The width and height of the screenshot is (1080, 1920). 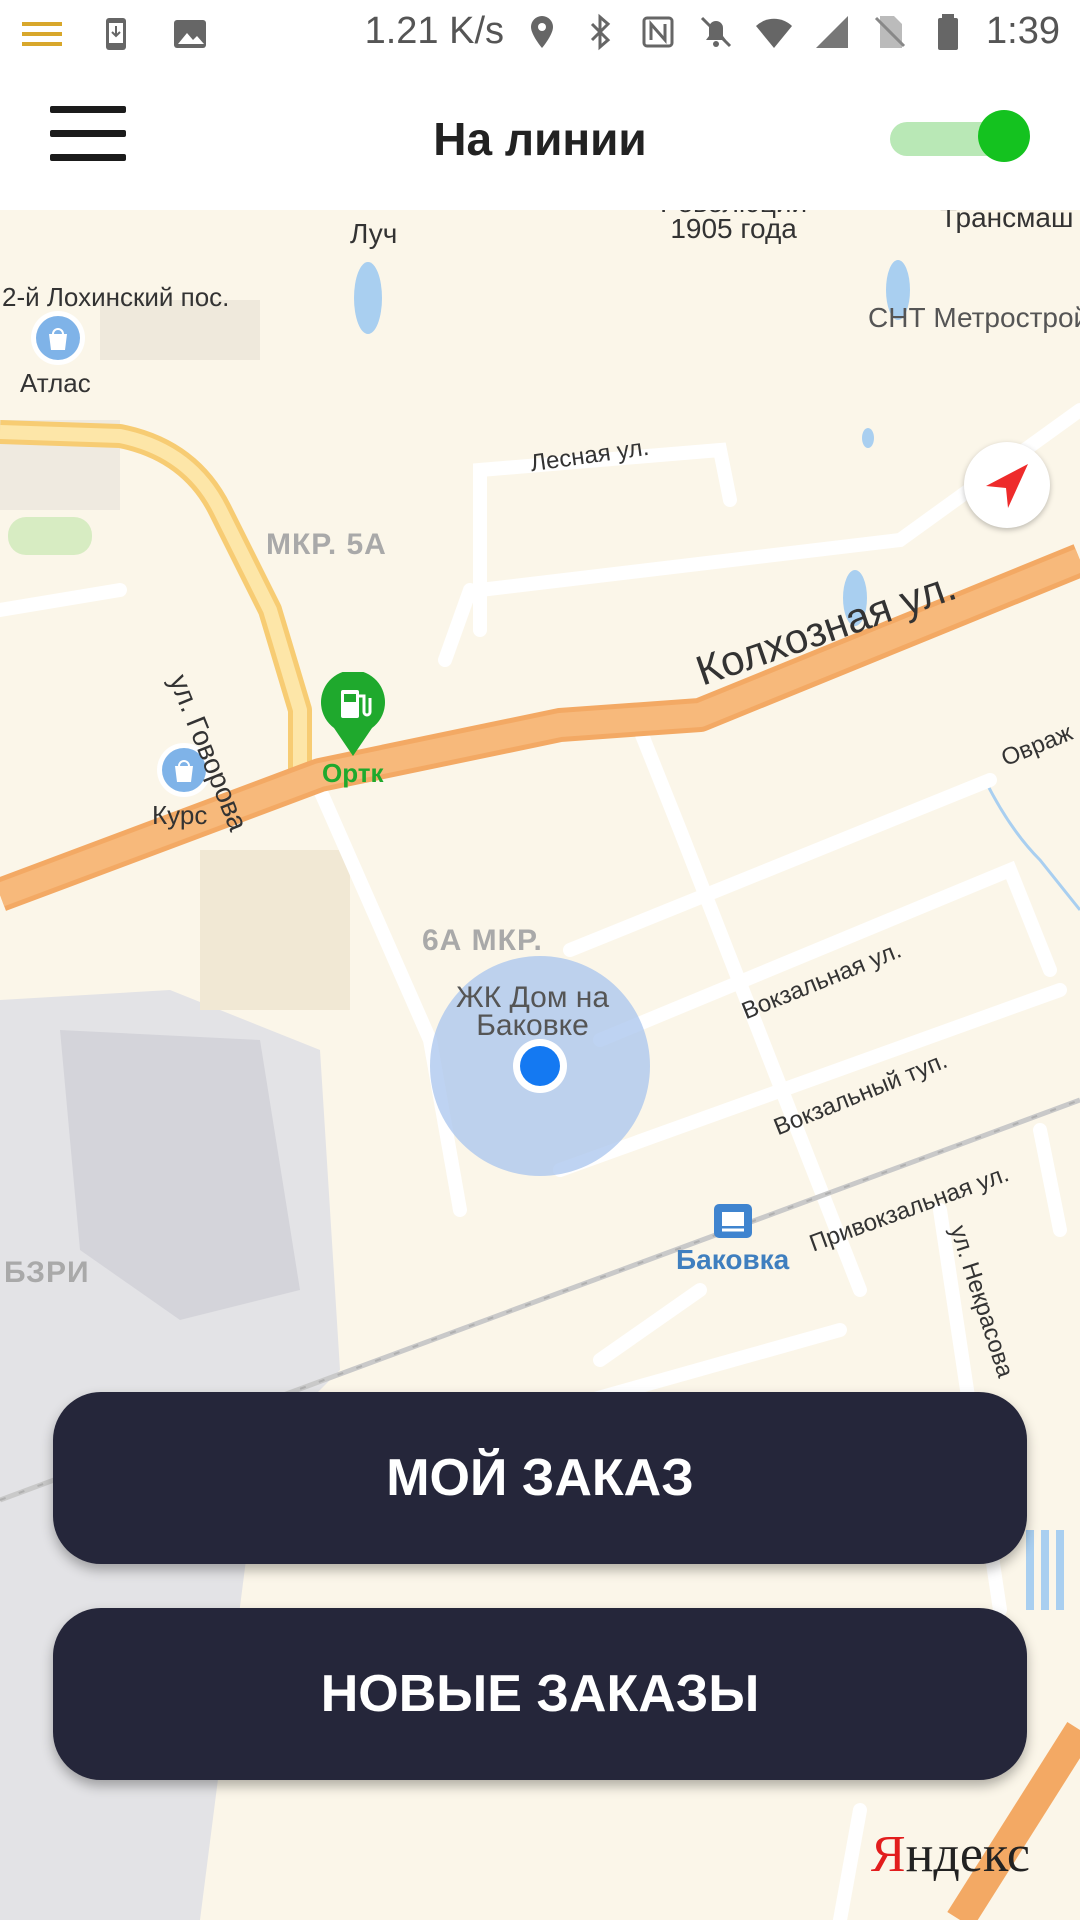 I want to click on yandex-logo: Яндекс, so click(x=950, y=1854).